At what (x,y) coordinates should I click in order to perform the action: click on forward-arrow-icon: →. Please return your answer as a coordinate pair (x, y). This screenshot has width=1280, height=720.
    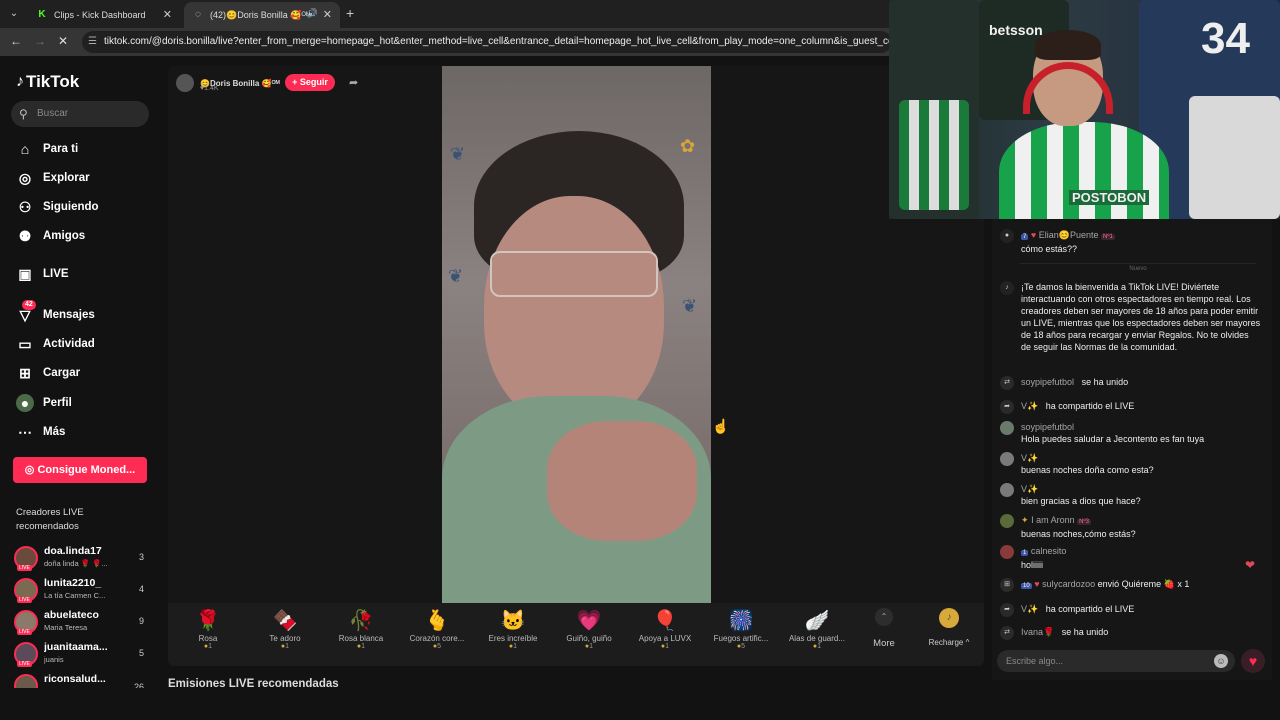
    Looking at the image, I should click on (40, 41).